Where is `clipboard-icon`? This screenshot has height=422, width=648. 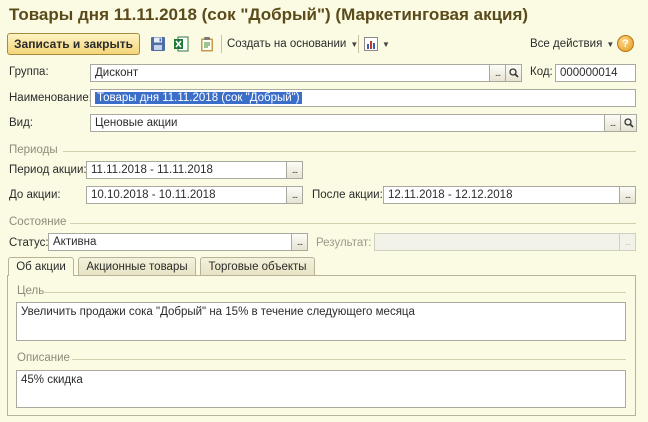
clipboard-icon is located at coordinates (207, 44).